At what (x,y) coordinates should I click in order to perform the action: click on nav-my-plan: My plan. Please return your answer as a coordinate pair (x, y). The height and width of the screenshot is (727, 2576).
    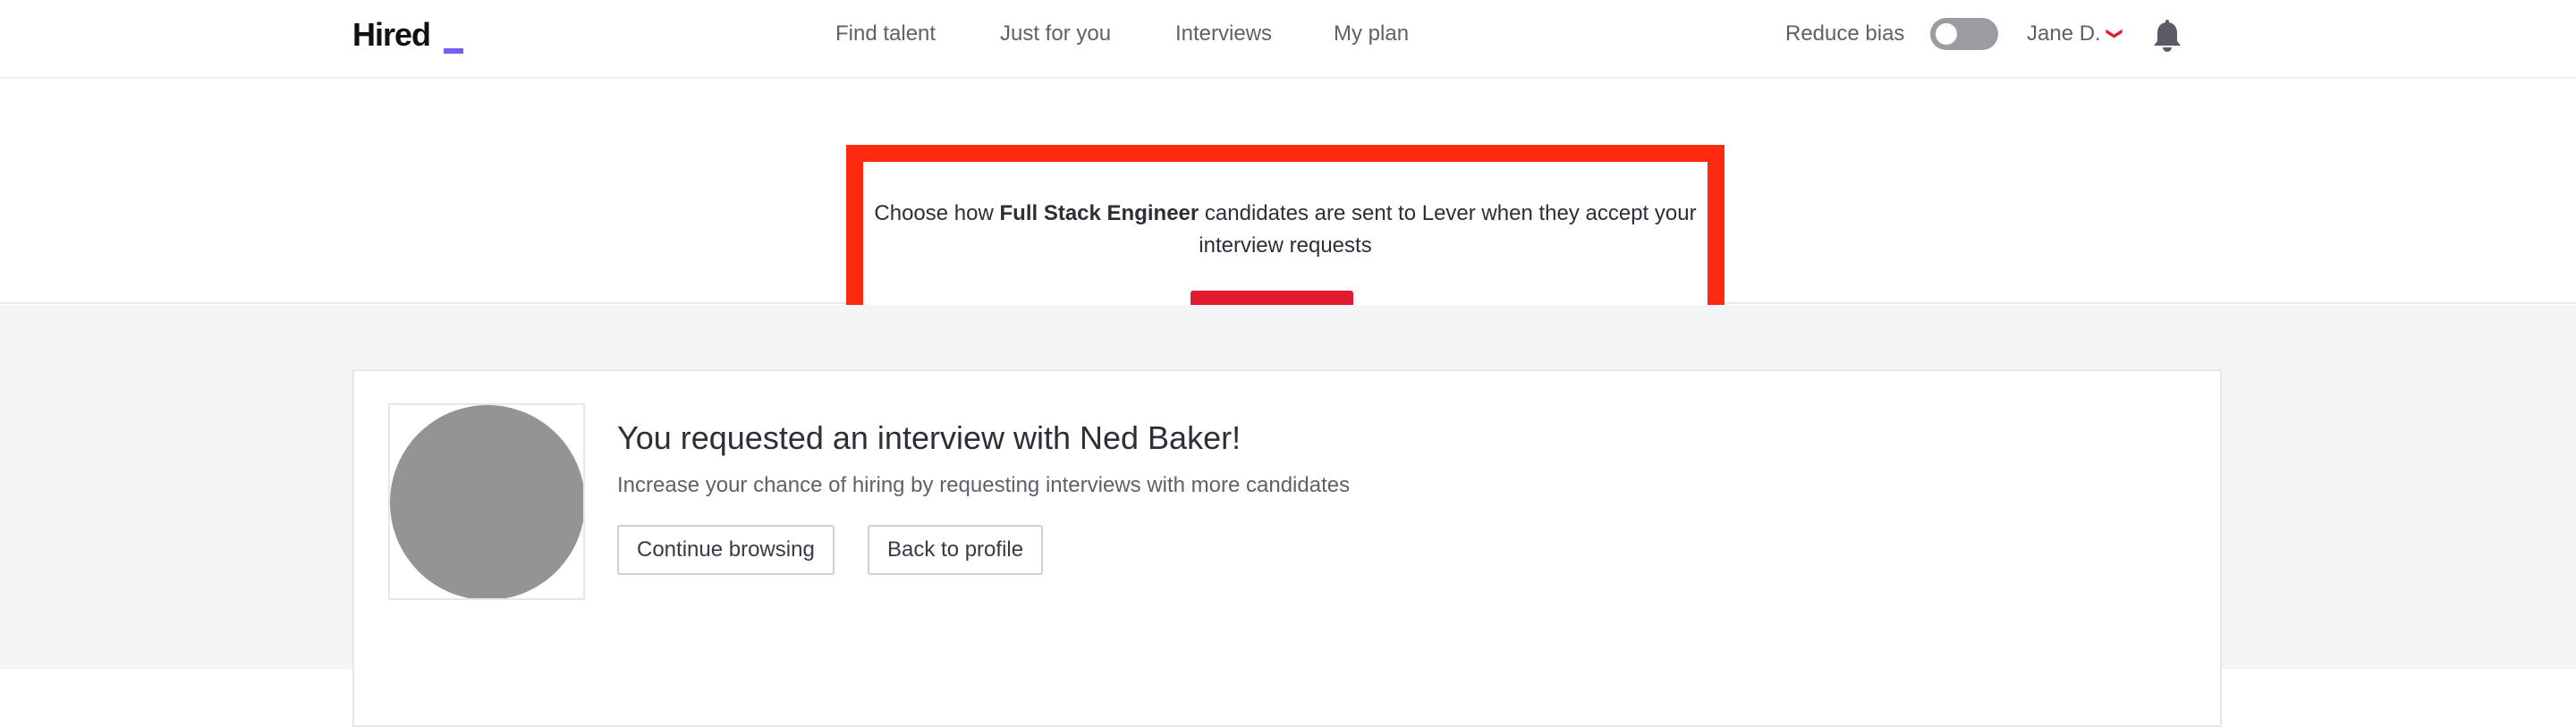
    Looking at the image, I should click on (1371, 33).